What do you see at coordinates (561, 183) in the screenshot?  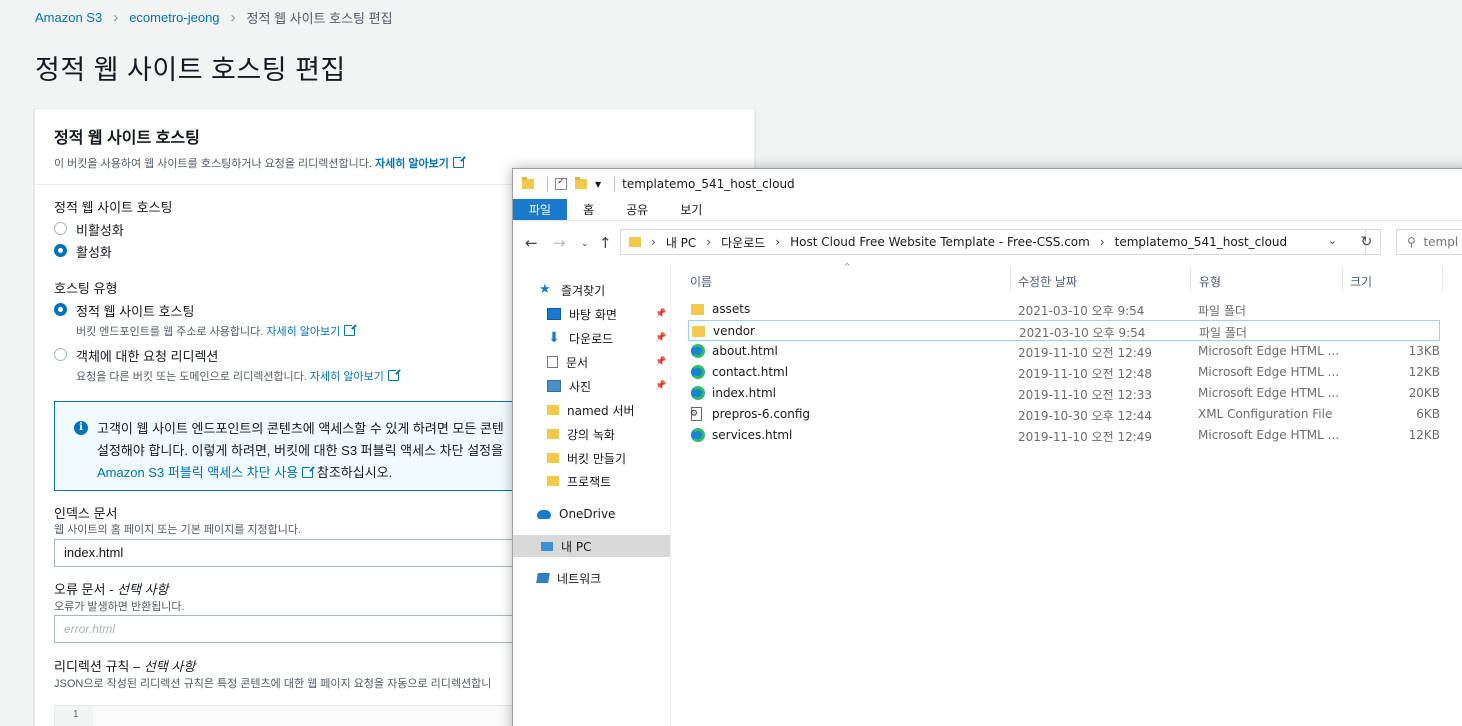 I see `properties-icon` at bounding box center [561, 183].